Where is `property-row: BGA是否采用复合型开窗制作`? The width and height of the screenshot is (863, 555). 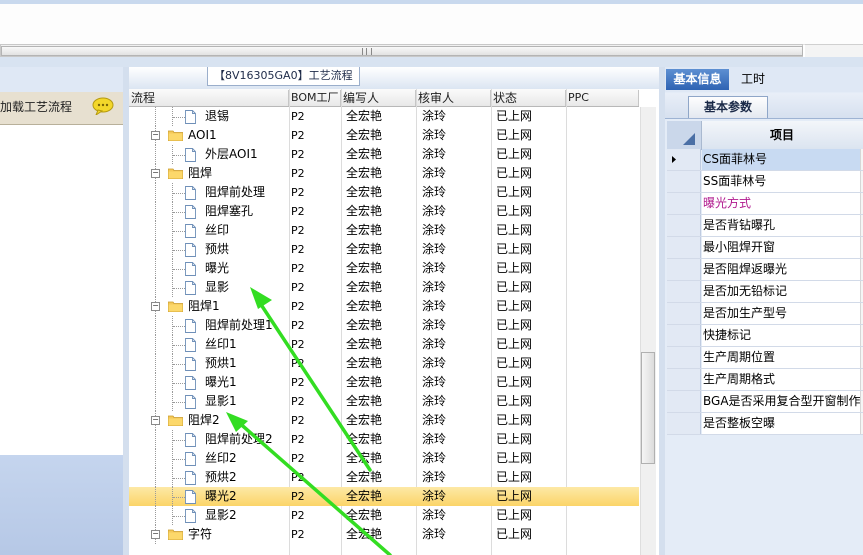
property-row: BGA是否采用复合型开窗制作 is located at coordinates (765, 402).